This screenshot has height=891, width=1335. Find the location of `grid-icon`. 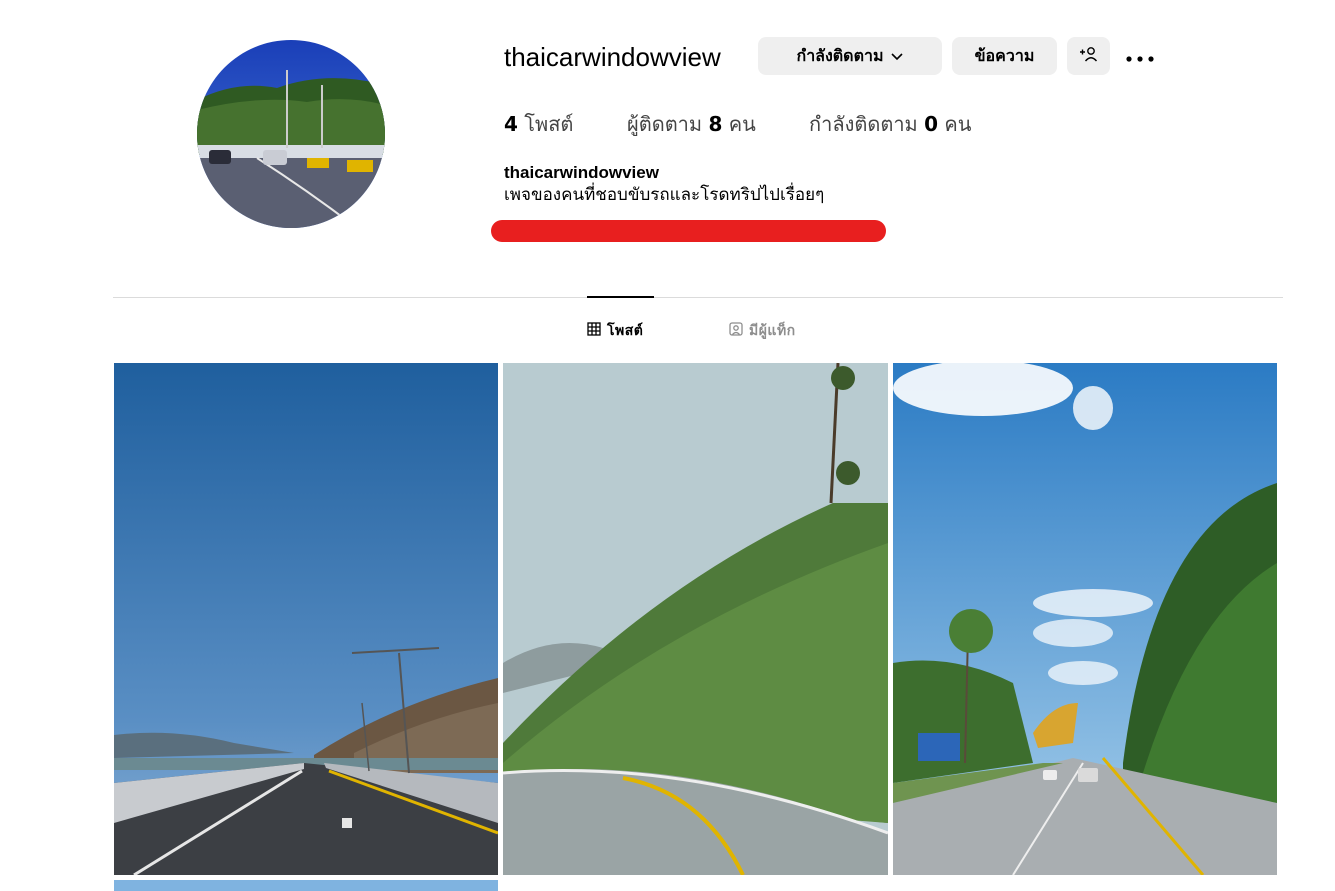

grid-icon is located at coordinates (597, 331).